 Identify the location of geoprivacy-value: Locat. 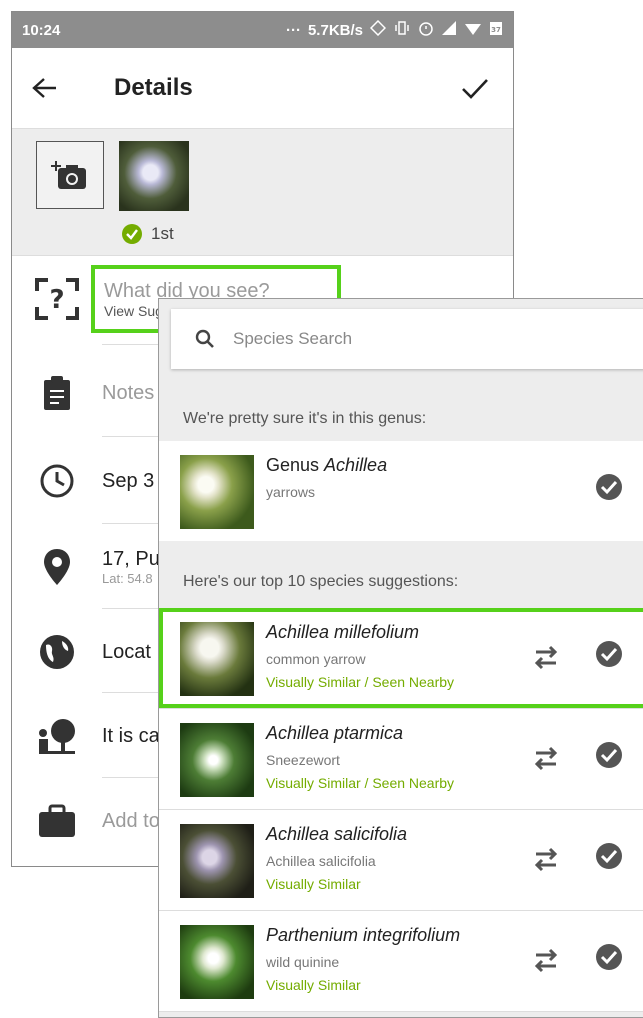
(126, 651).